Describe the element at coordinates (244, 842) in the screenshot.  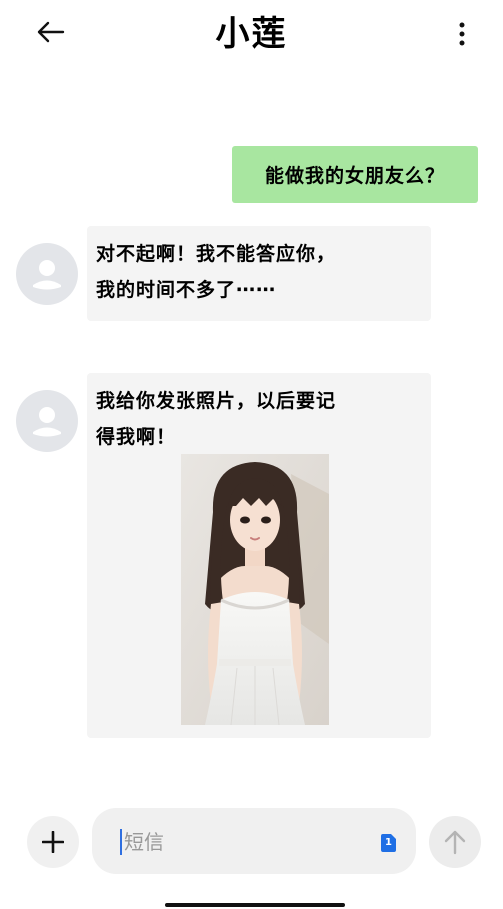
I see `message-input` at that location.